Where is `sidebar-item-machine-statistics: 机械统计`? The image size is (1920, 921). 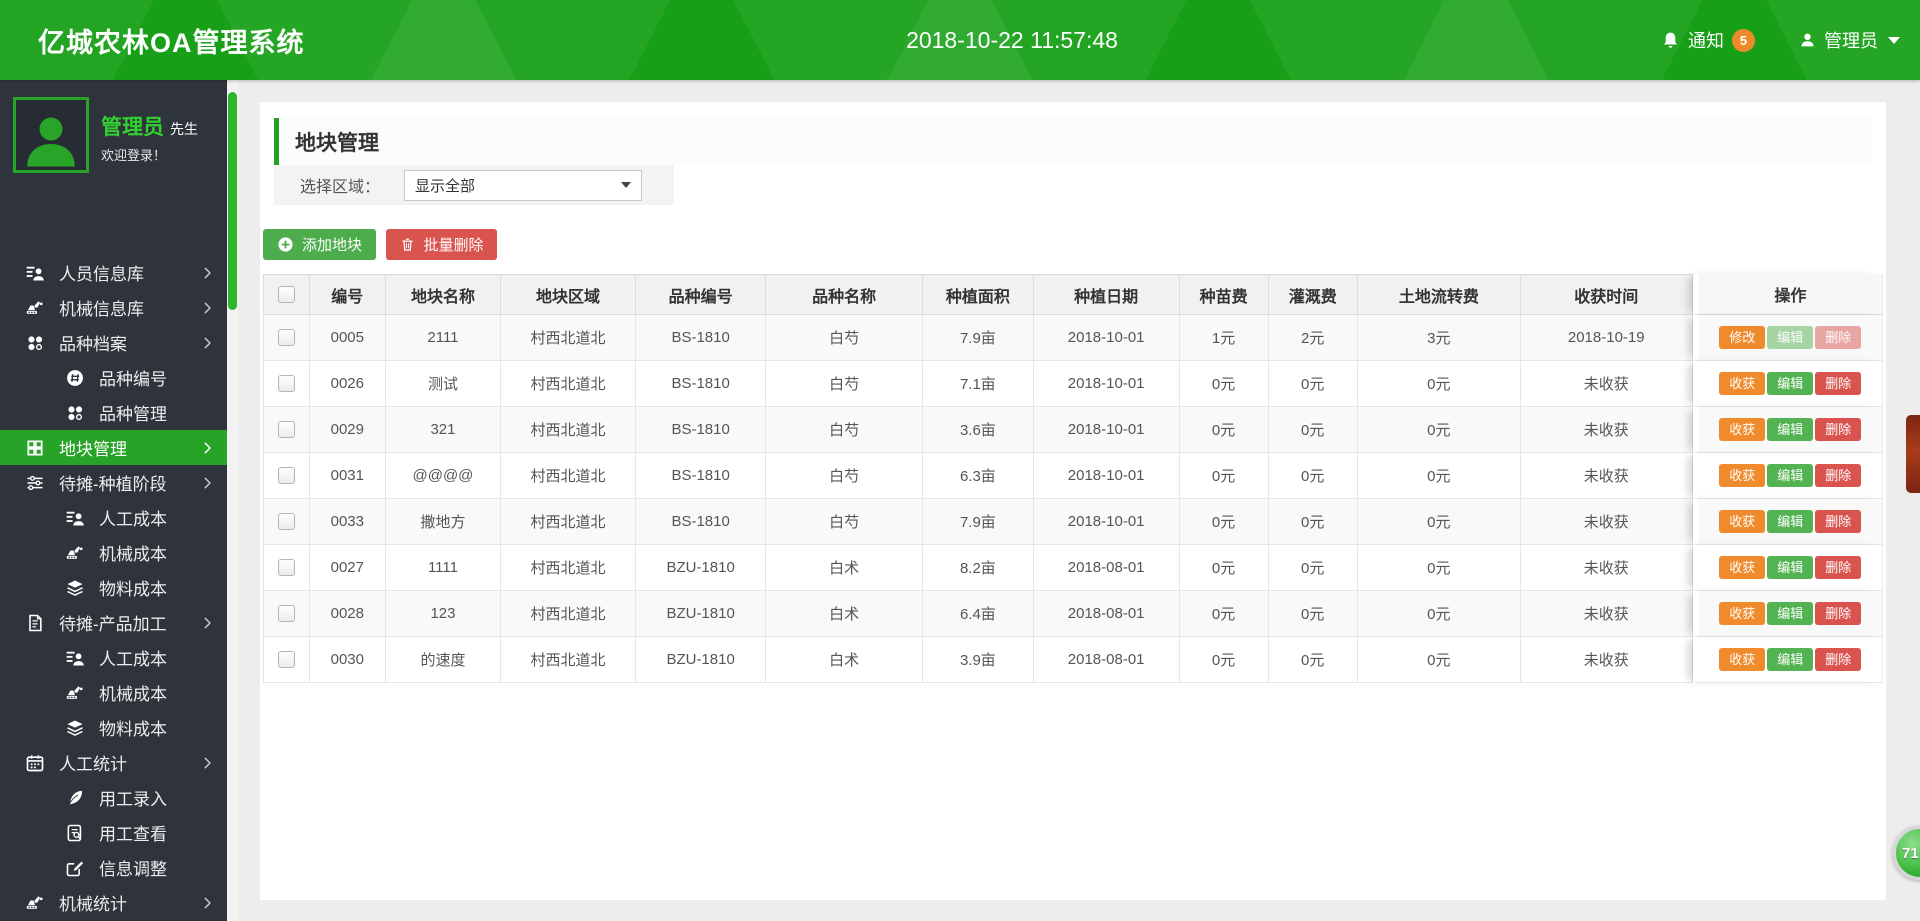 sidebar-item-machine-statistics: 机械统计 is located at coordinates (113, 902).